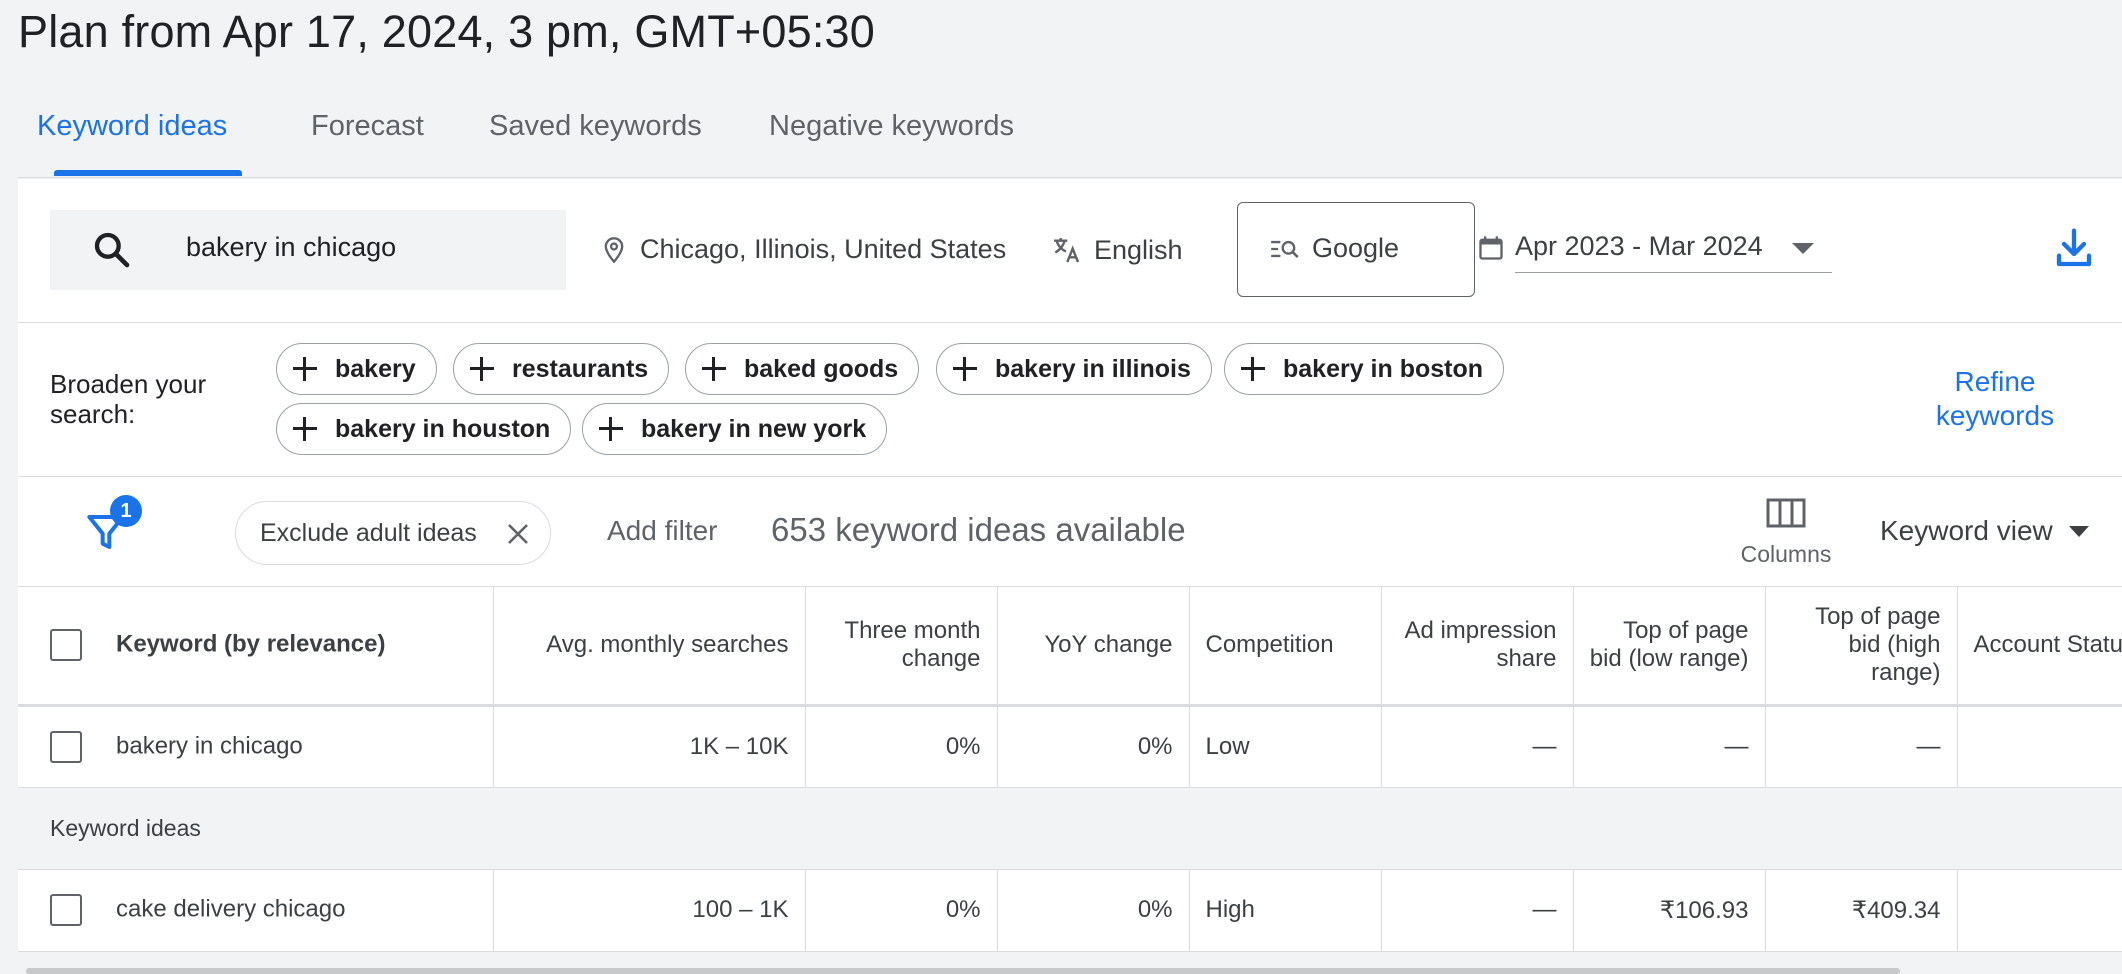 The height and width of the screenshot is (974, 2122). Describe the element at coordinates (649, 746) in the screenshot. I see `searches-cell: 1K – 10K` at that location.